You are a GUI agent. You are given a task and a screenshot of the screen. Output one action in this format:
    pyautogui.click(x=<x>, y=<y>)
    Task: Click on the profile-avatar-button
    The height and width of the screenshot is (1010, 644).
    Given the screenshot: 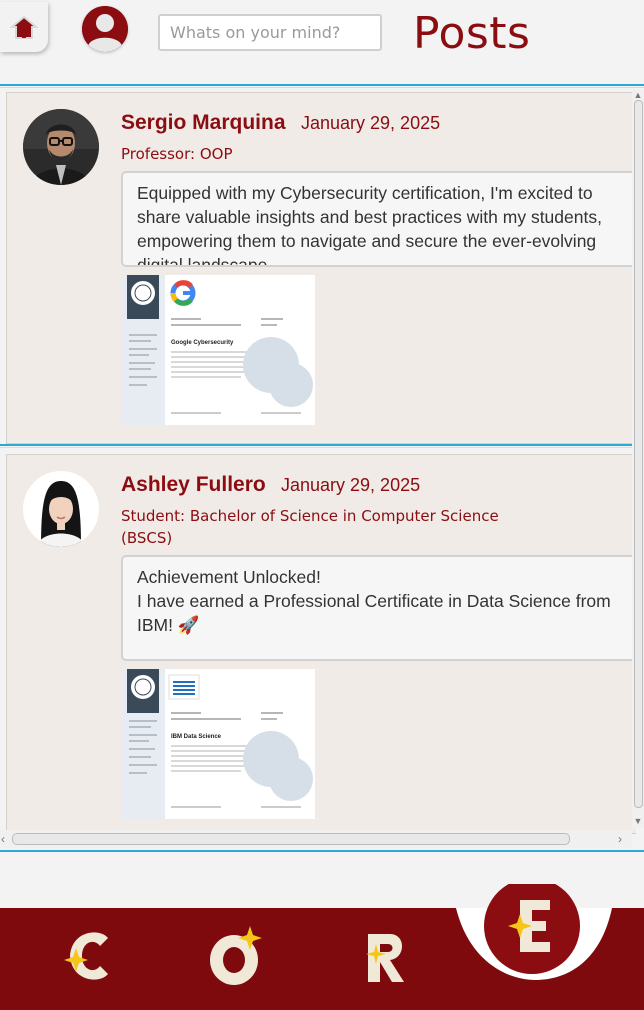 What is the action you would take?
    pyautogui.click(x=105, y=29)
    